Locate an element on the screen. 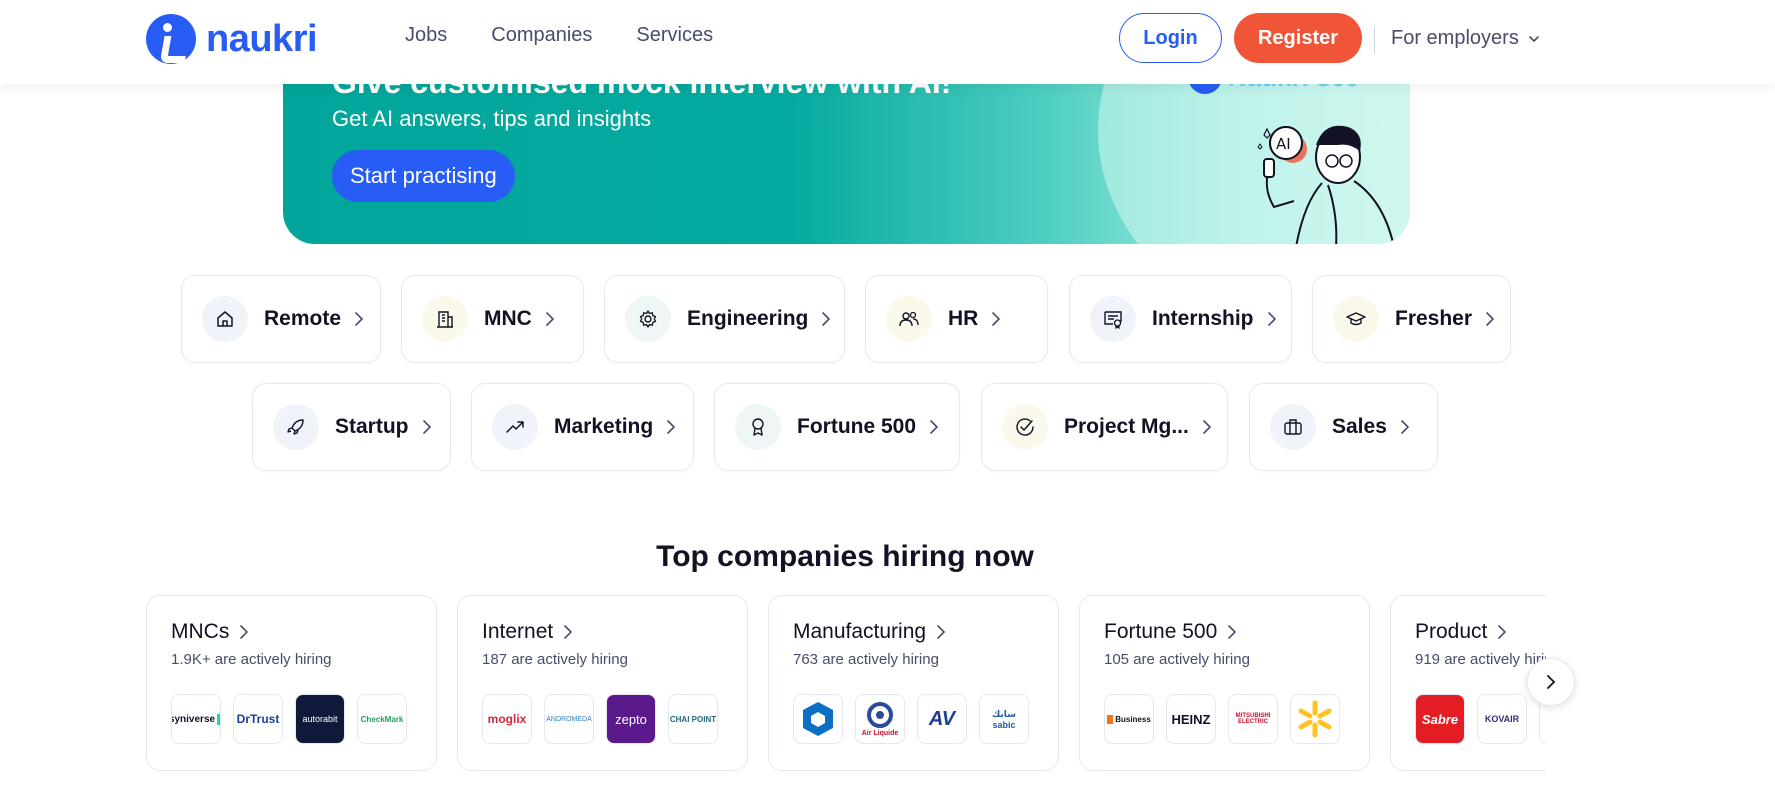 Image resolution: width=1775 pixels, height=791 pixels. for-employers-label: For employers is located at coordinates (1455, 38).